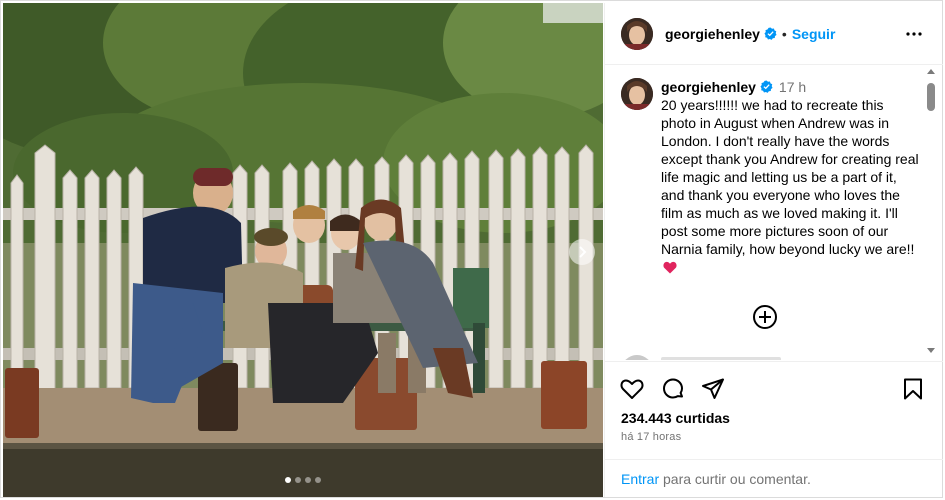 Image resolution: width=945 pixels, height=500 pixels. What do you see at coordinates (712, 34) in the screenshot?
I see `username: georgiehenley` at bounding box center [712, 34].